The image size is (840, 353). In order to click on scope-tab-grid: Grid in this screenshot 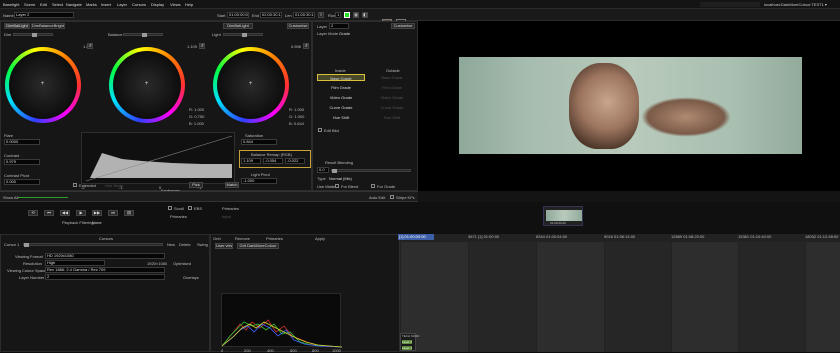, I will do `click(217, 238)`.